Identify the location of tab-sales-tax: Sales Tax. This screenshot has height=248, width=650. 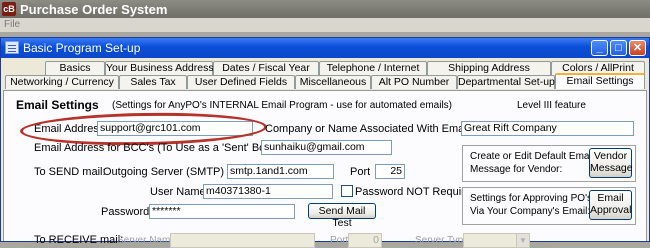
(153, 82).